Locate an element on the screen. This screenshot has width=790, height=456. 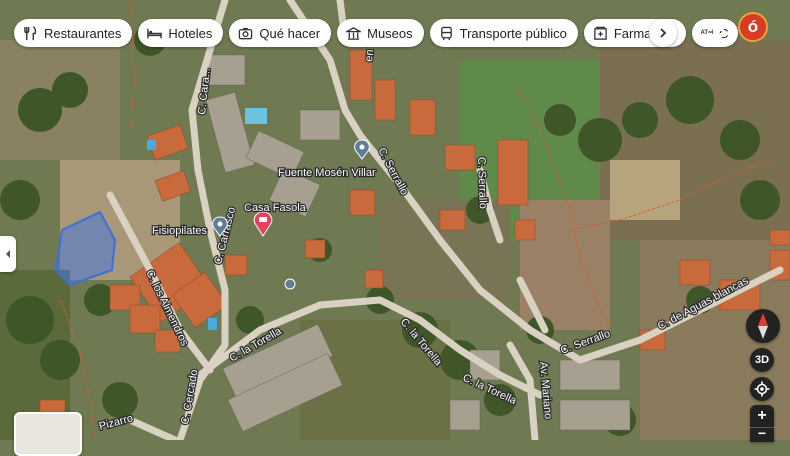
crosshair-icon is located at coordinates (762, 389).